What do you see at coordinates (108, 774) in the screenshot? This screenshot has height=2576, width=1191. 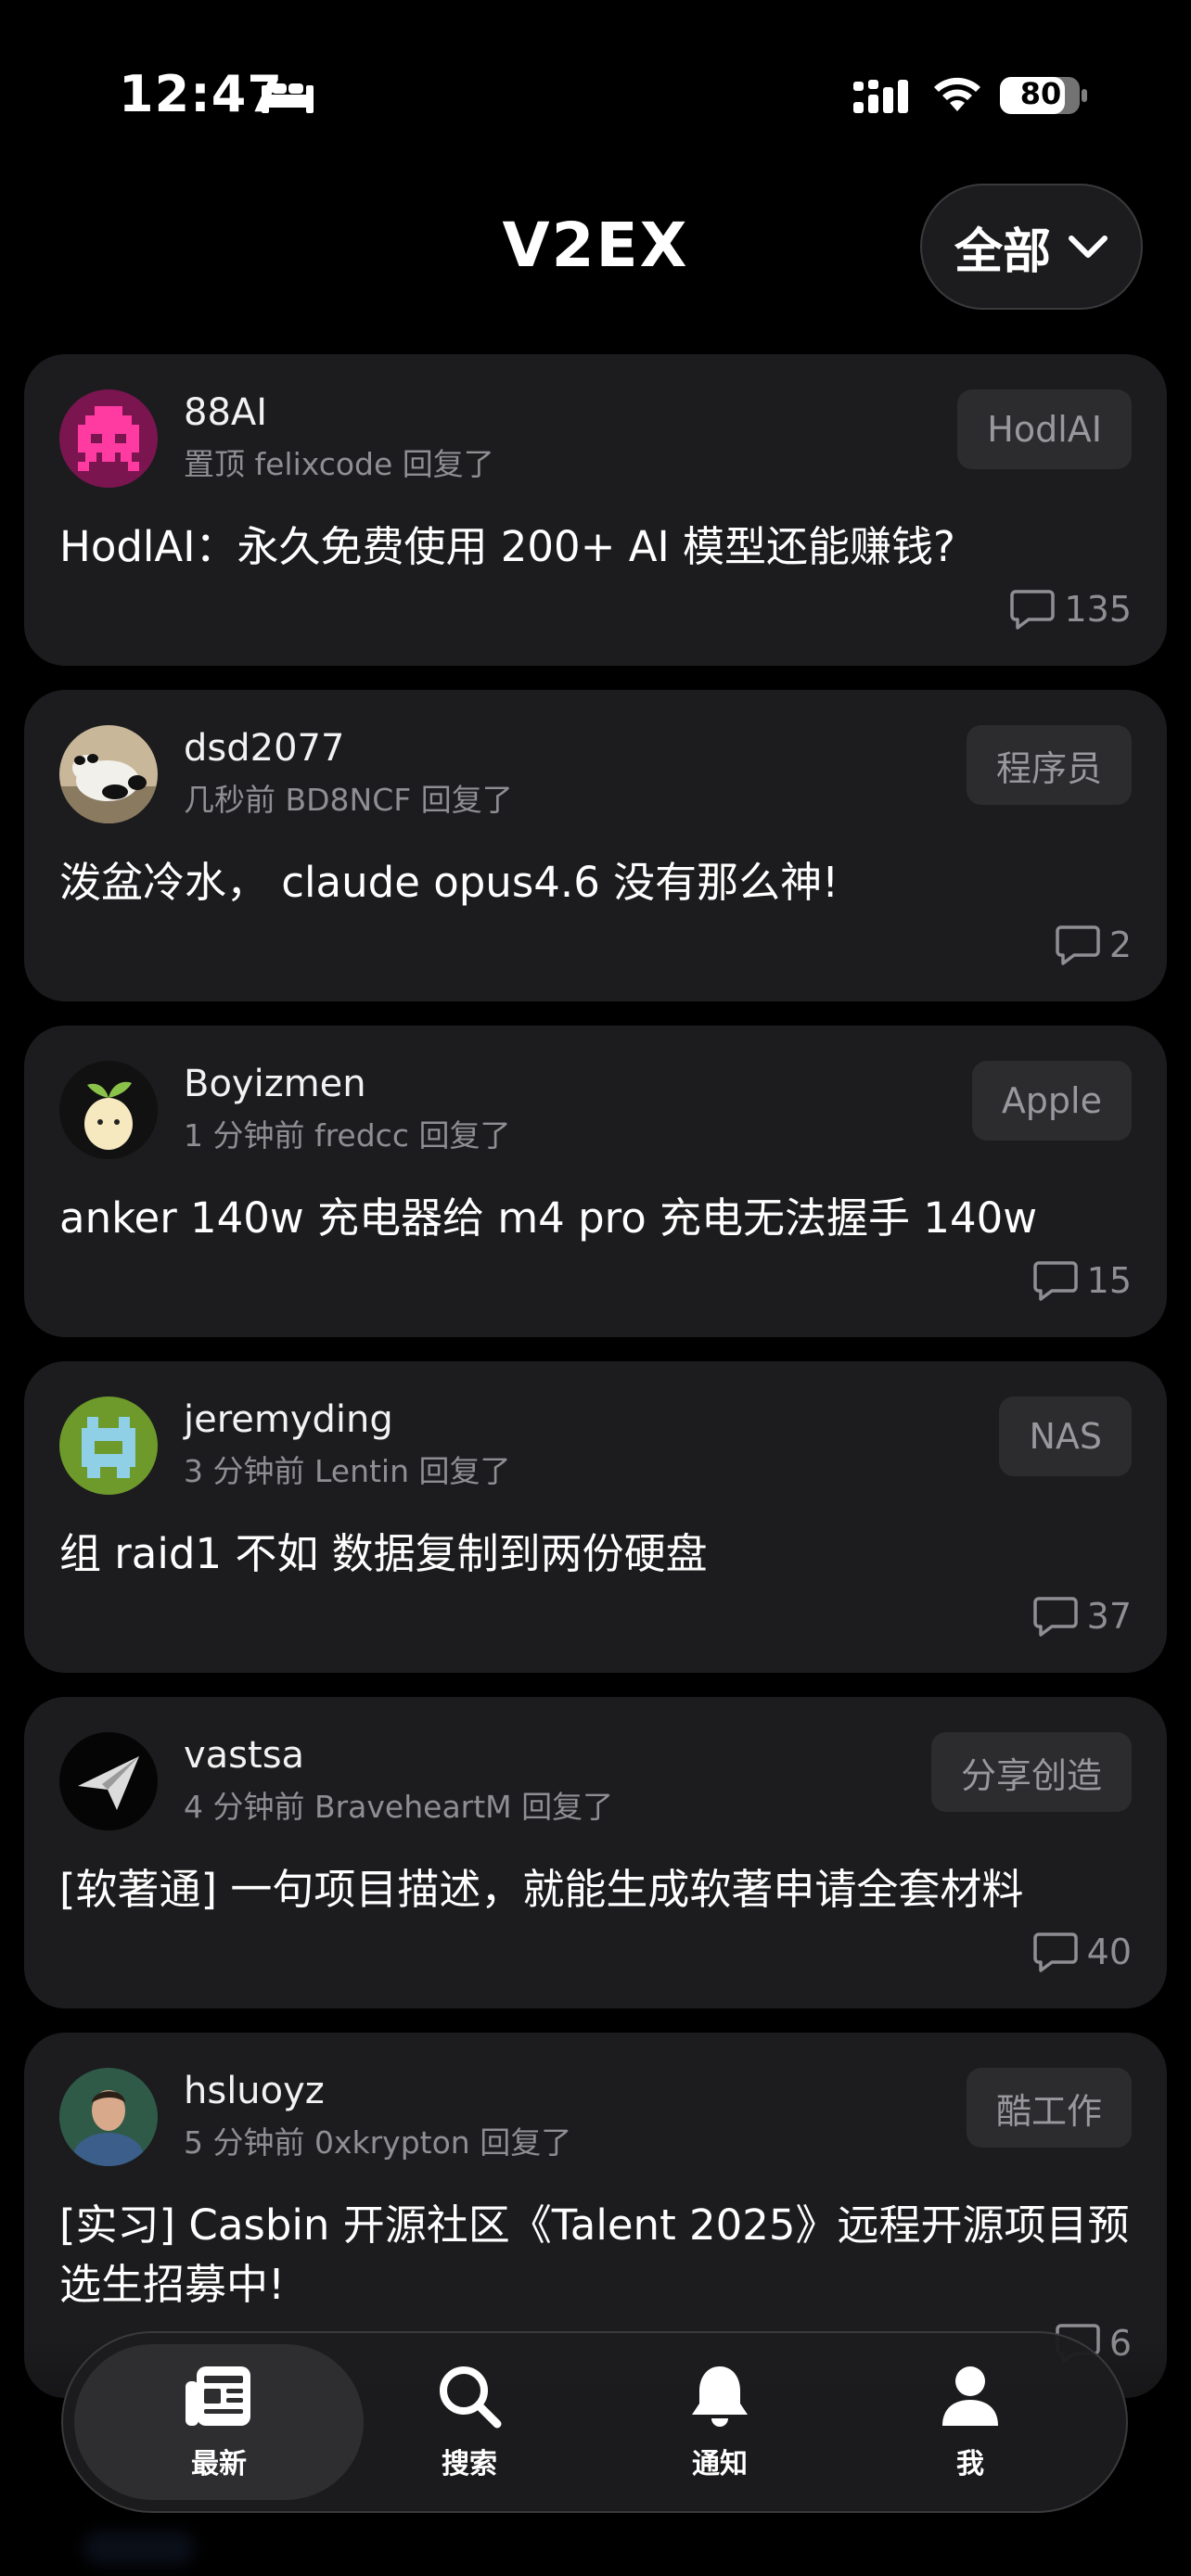 I see `panda-avatar` at bounding box center [108, 774].